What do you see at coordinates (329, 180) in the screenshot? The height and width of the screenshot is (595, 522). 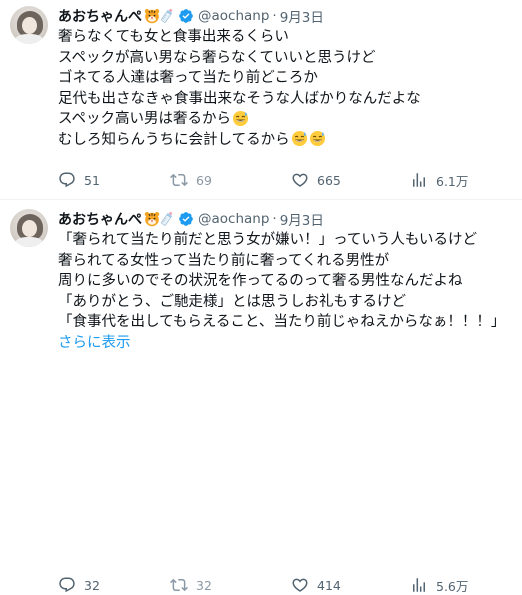 I see `like-count: 665` at bounding box center [329, 180].